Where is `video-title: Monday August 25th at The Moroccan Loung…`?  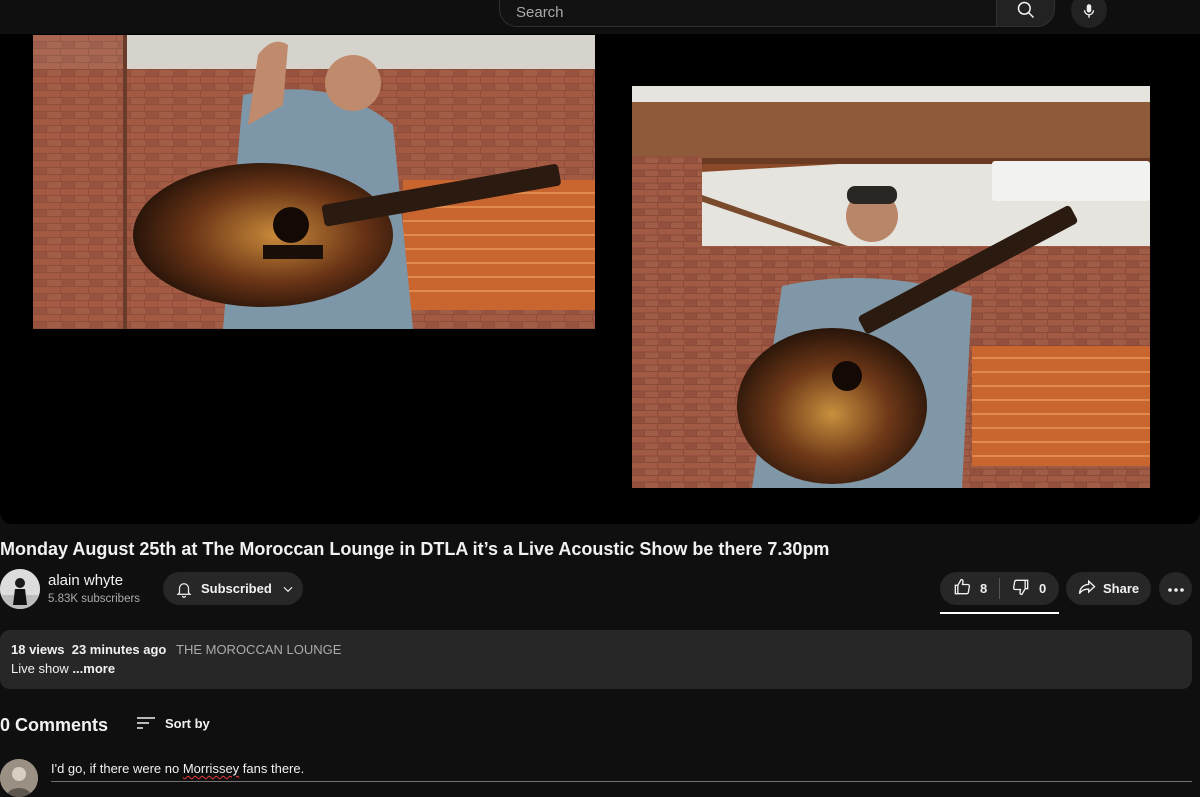
video-title: Monday August 25th at The Moroccan Loung… is located at coordinates (415, 549).